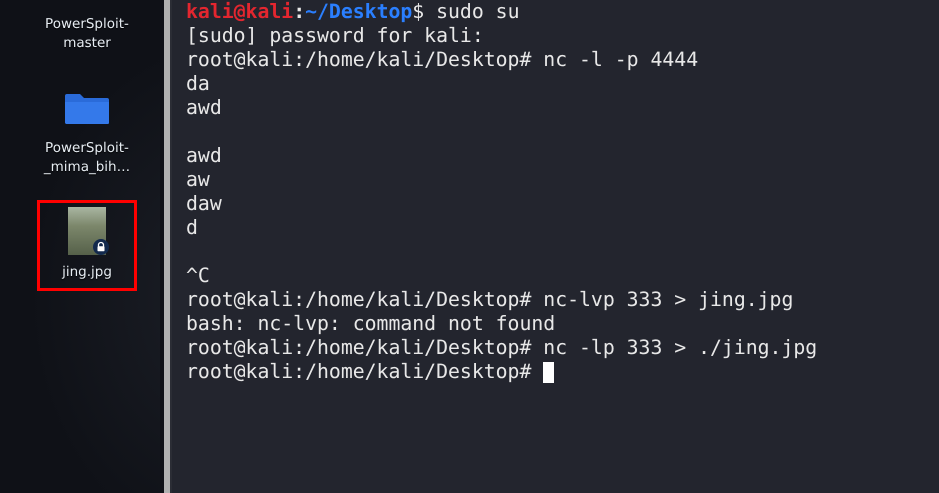 Image resolution: width=939 pixels, height=493 pixels. What do you see at coordinates (371, 324) in the screenshot?
I see `terminal-line: bash: nc-lvp: command not found` at bounding box center [371, 324].